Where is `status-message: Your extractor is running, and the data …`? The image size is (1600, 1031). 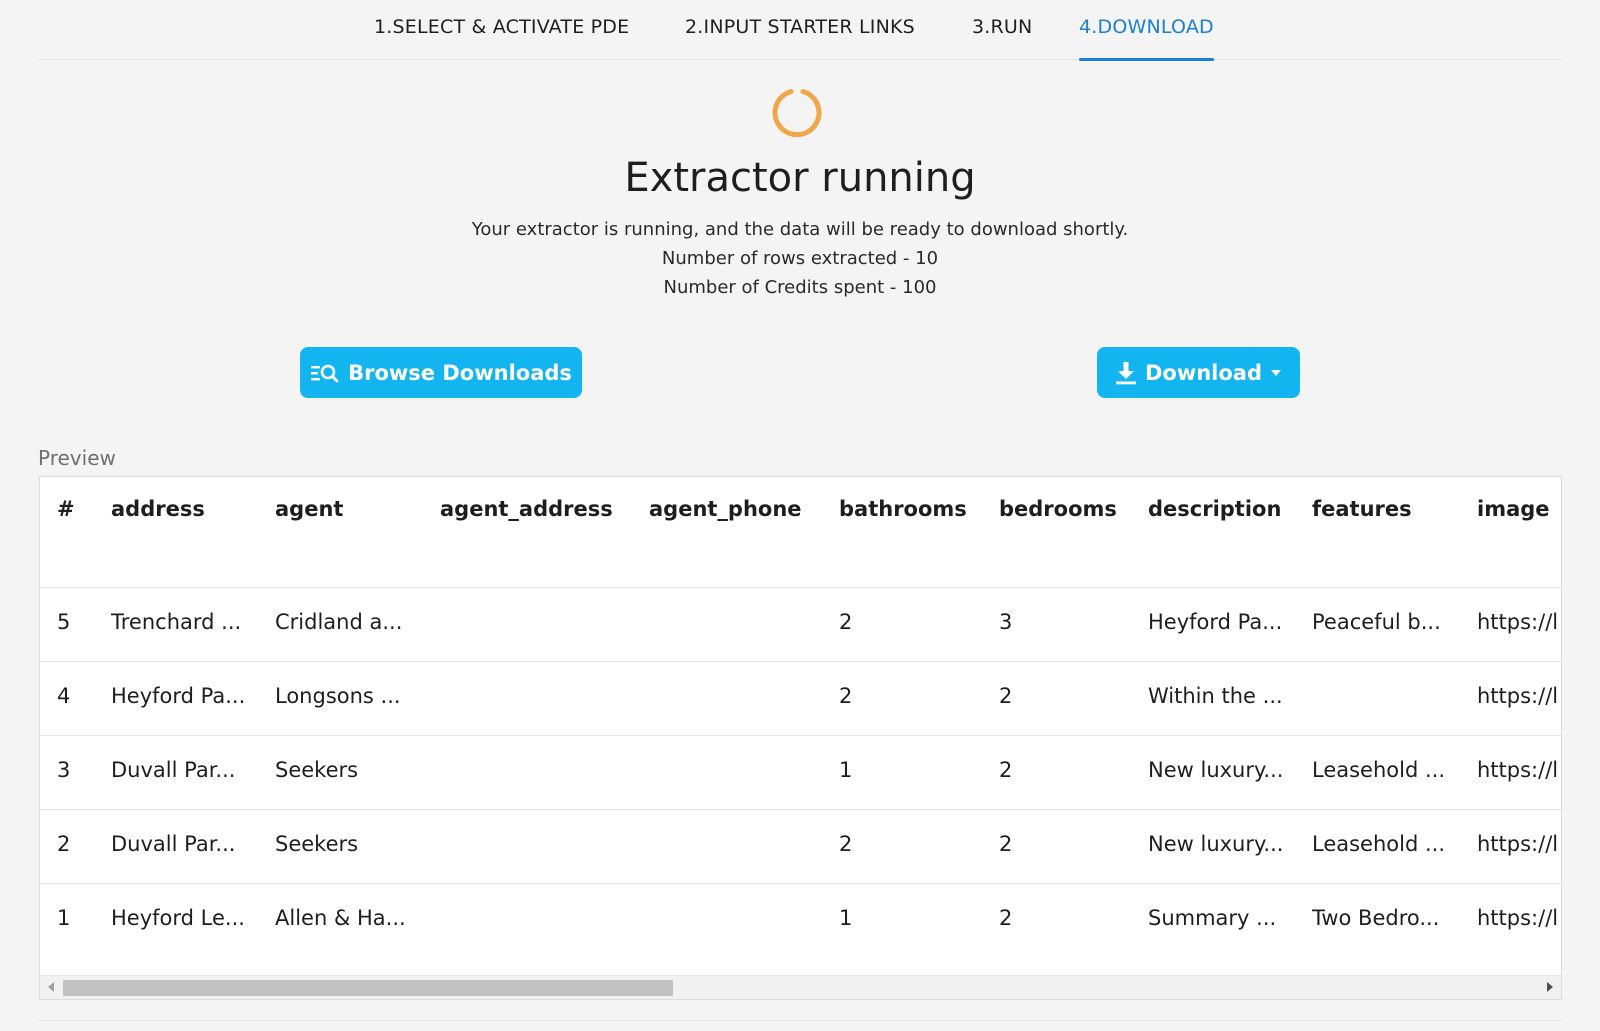
status-message: Your extractor is running, and the data … is located at coordinates (800, 229).